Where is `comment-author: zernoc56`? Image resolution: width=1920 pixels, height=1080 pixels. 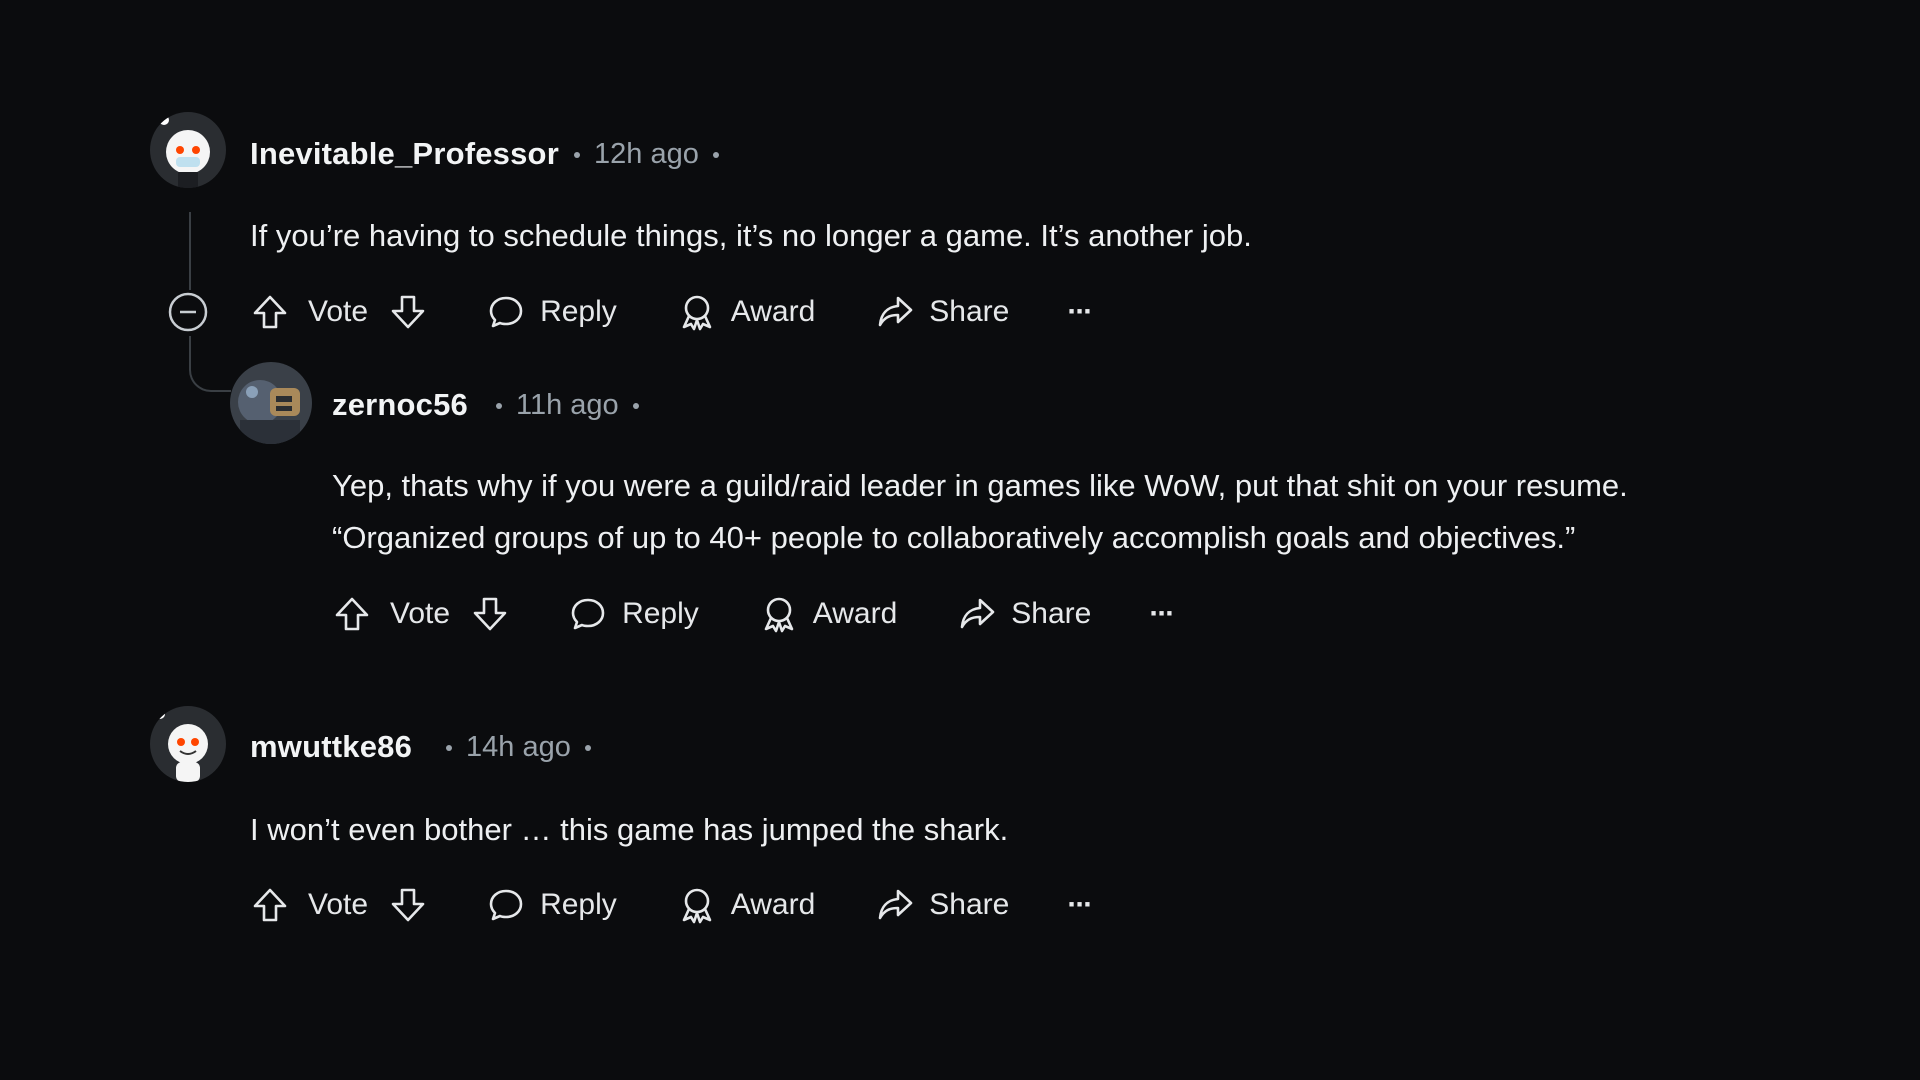 comment-author: zernoc56 is located at coordinates (400, 405).